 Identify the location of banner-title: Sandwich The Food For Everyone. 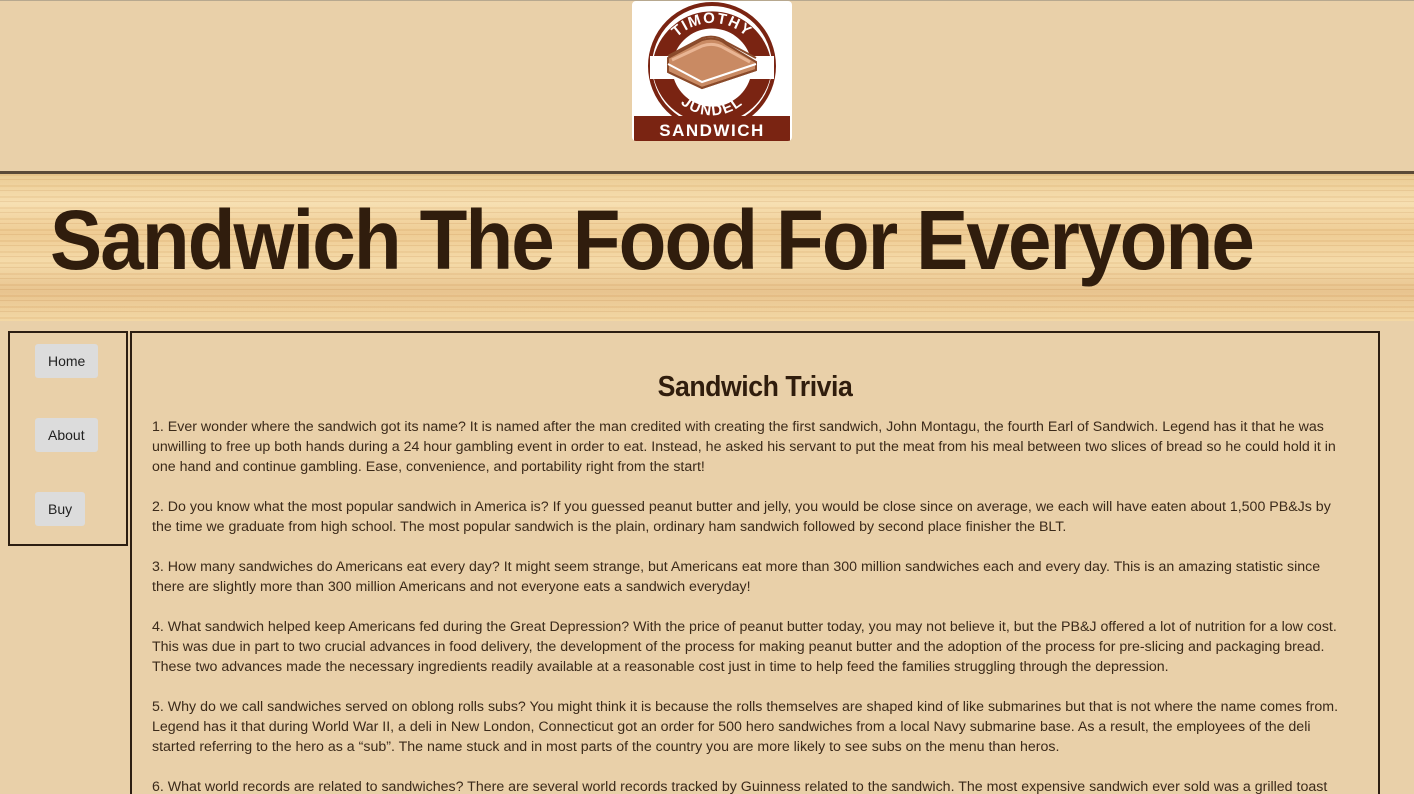
(652, 240).